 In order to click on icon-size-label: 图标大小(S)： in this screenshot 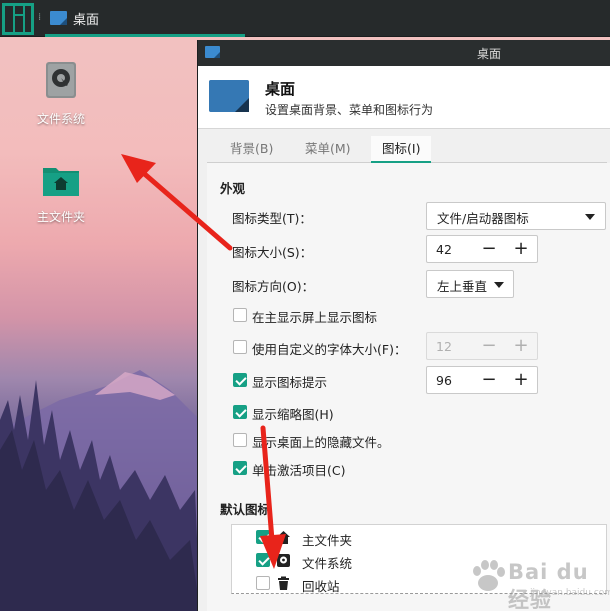, I will do `click(272, 252)`.